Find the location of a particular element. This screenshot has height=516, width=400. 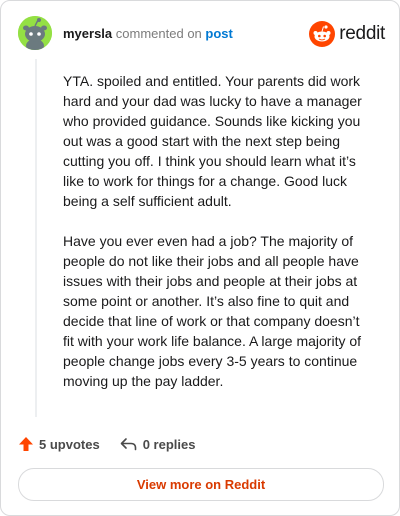

reddit-snoo-icon is located at coordinates (322, 34).